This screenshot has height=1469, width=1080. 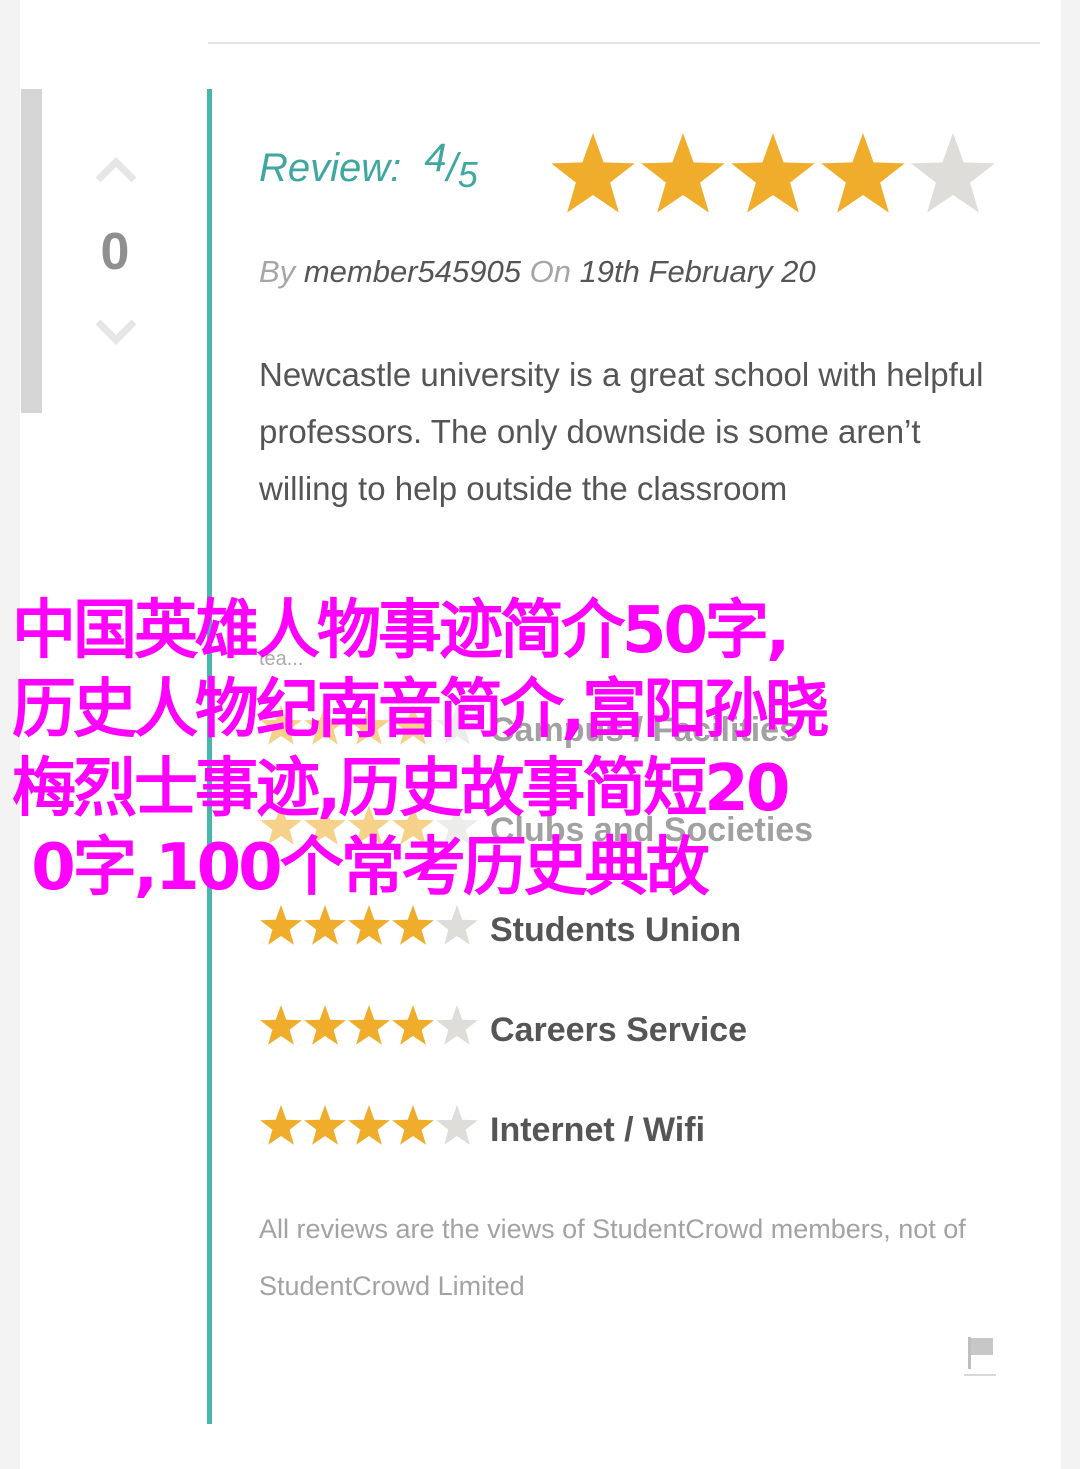 What do you see at coordinates (360, 868) in the screenshot?
I see `overlay-line: 0字,100个常考历史典故` at bounding box center [360, 868].